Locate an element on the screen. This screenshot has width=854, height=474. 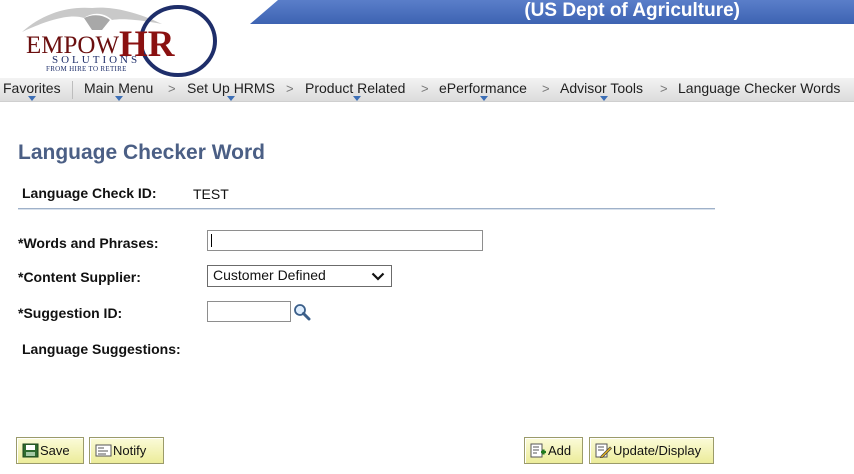
crumb-product-related: Product Related is located at coordinates (355, 88).